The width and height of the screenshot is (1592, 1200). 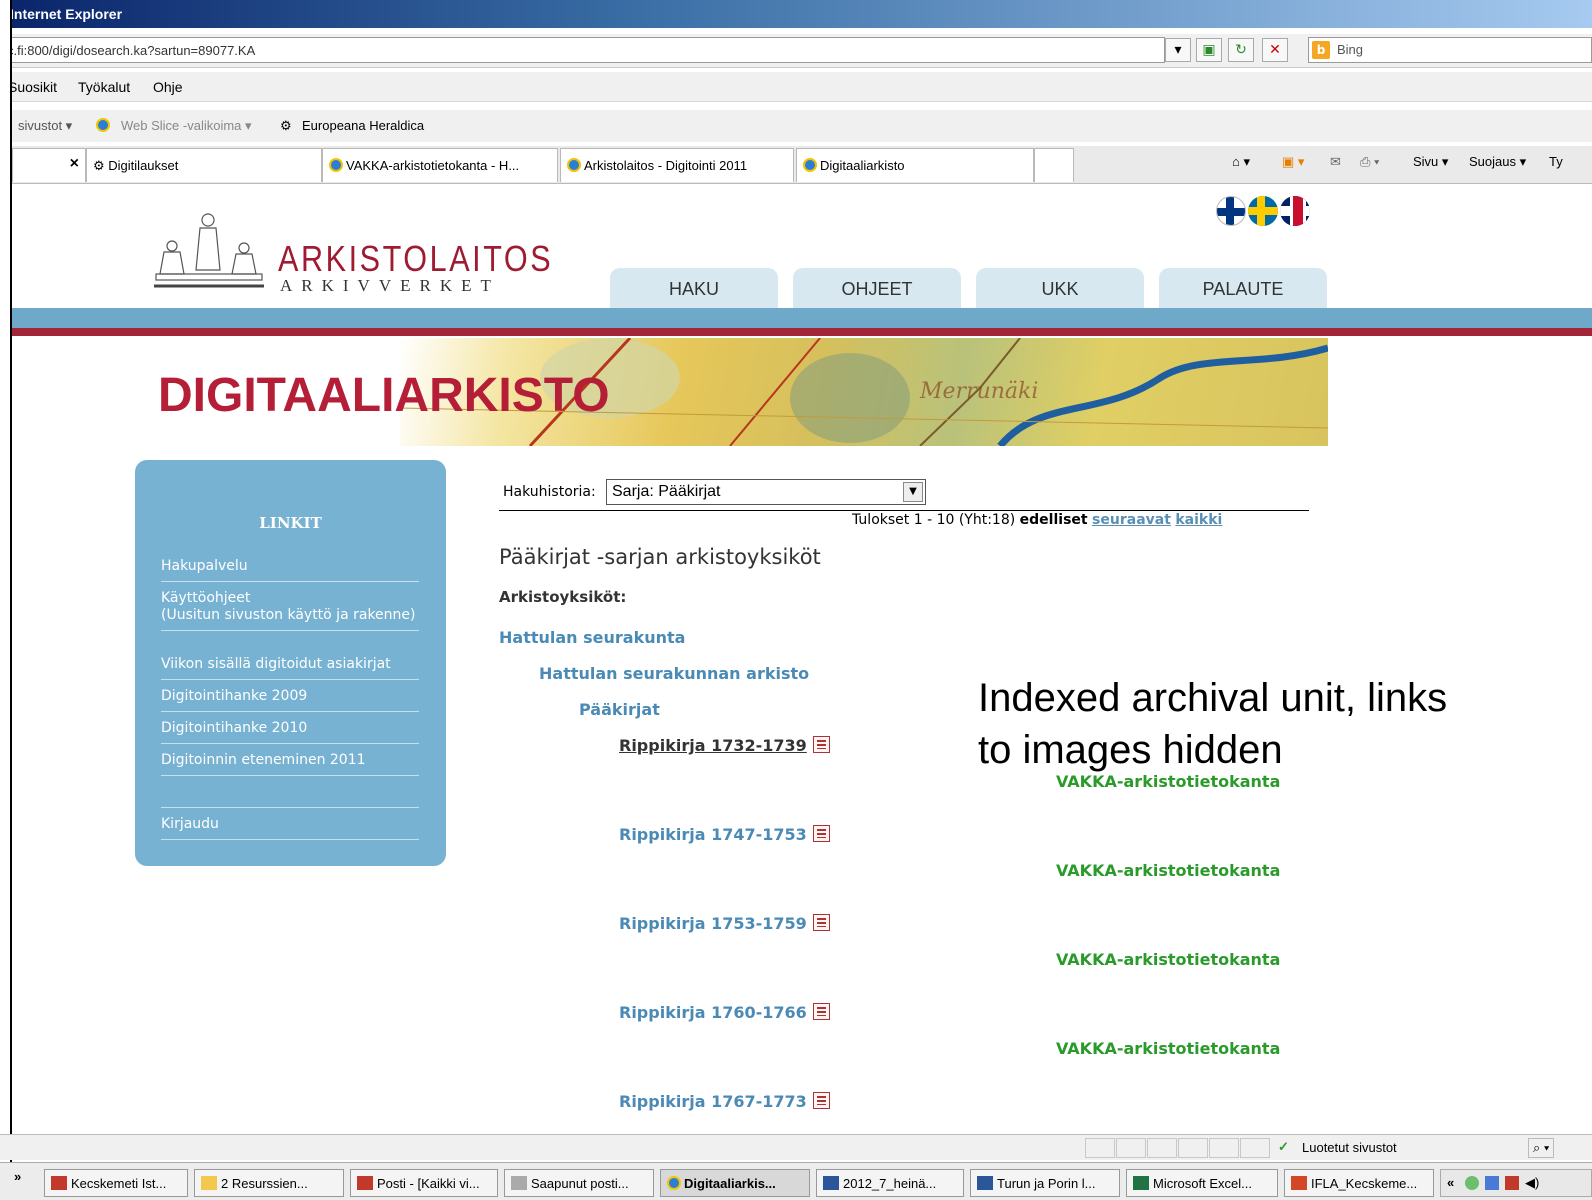 What do you see at coordinates (1178, 50) in the screenshot?
I see `dropdown-arrow-icon: ▾` at bounding box center [1178, 50].